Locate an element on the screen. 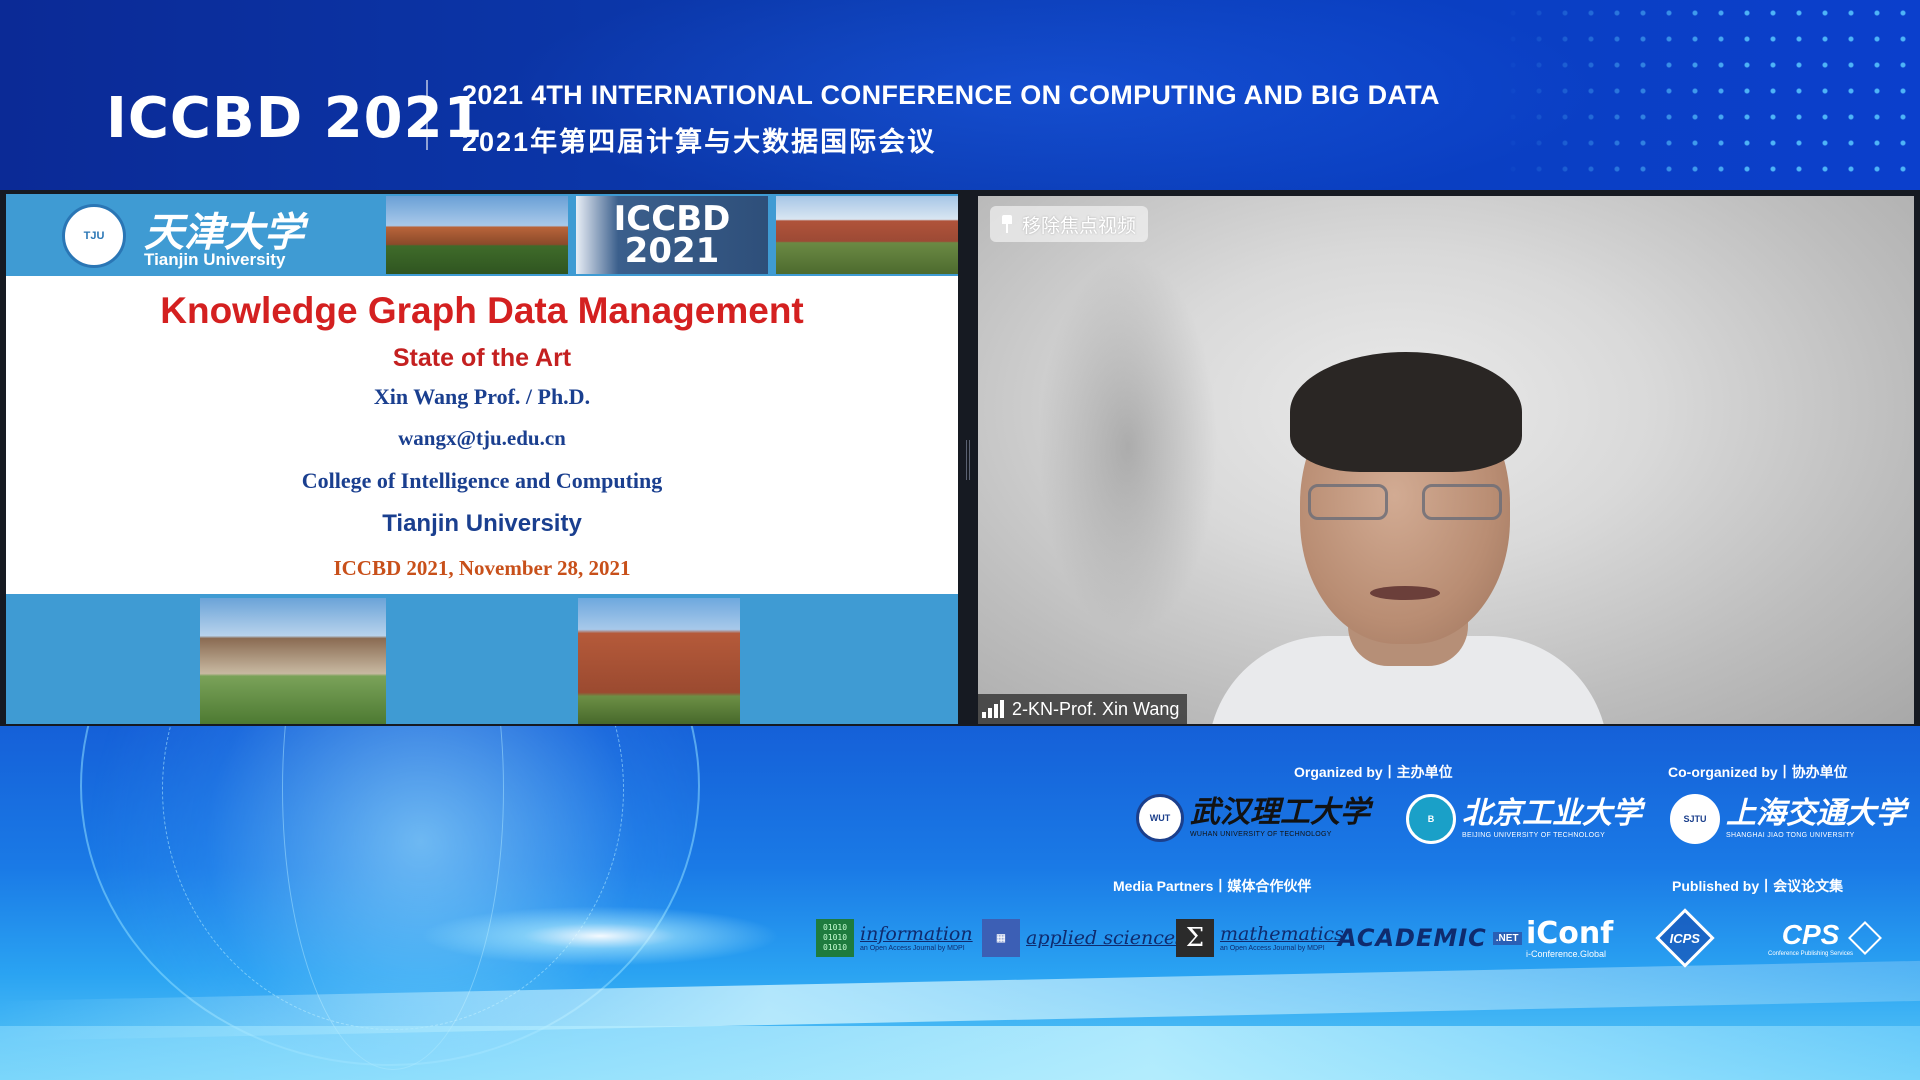 This screenshot has width=1920, height=1080. bjut-name-cn: 北京工业大学 is located at coordinates (1552, 813).